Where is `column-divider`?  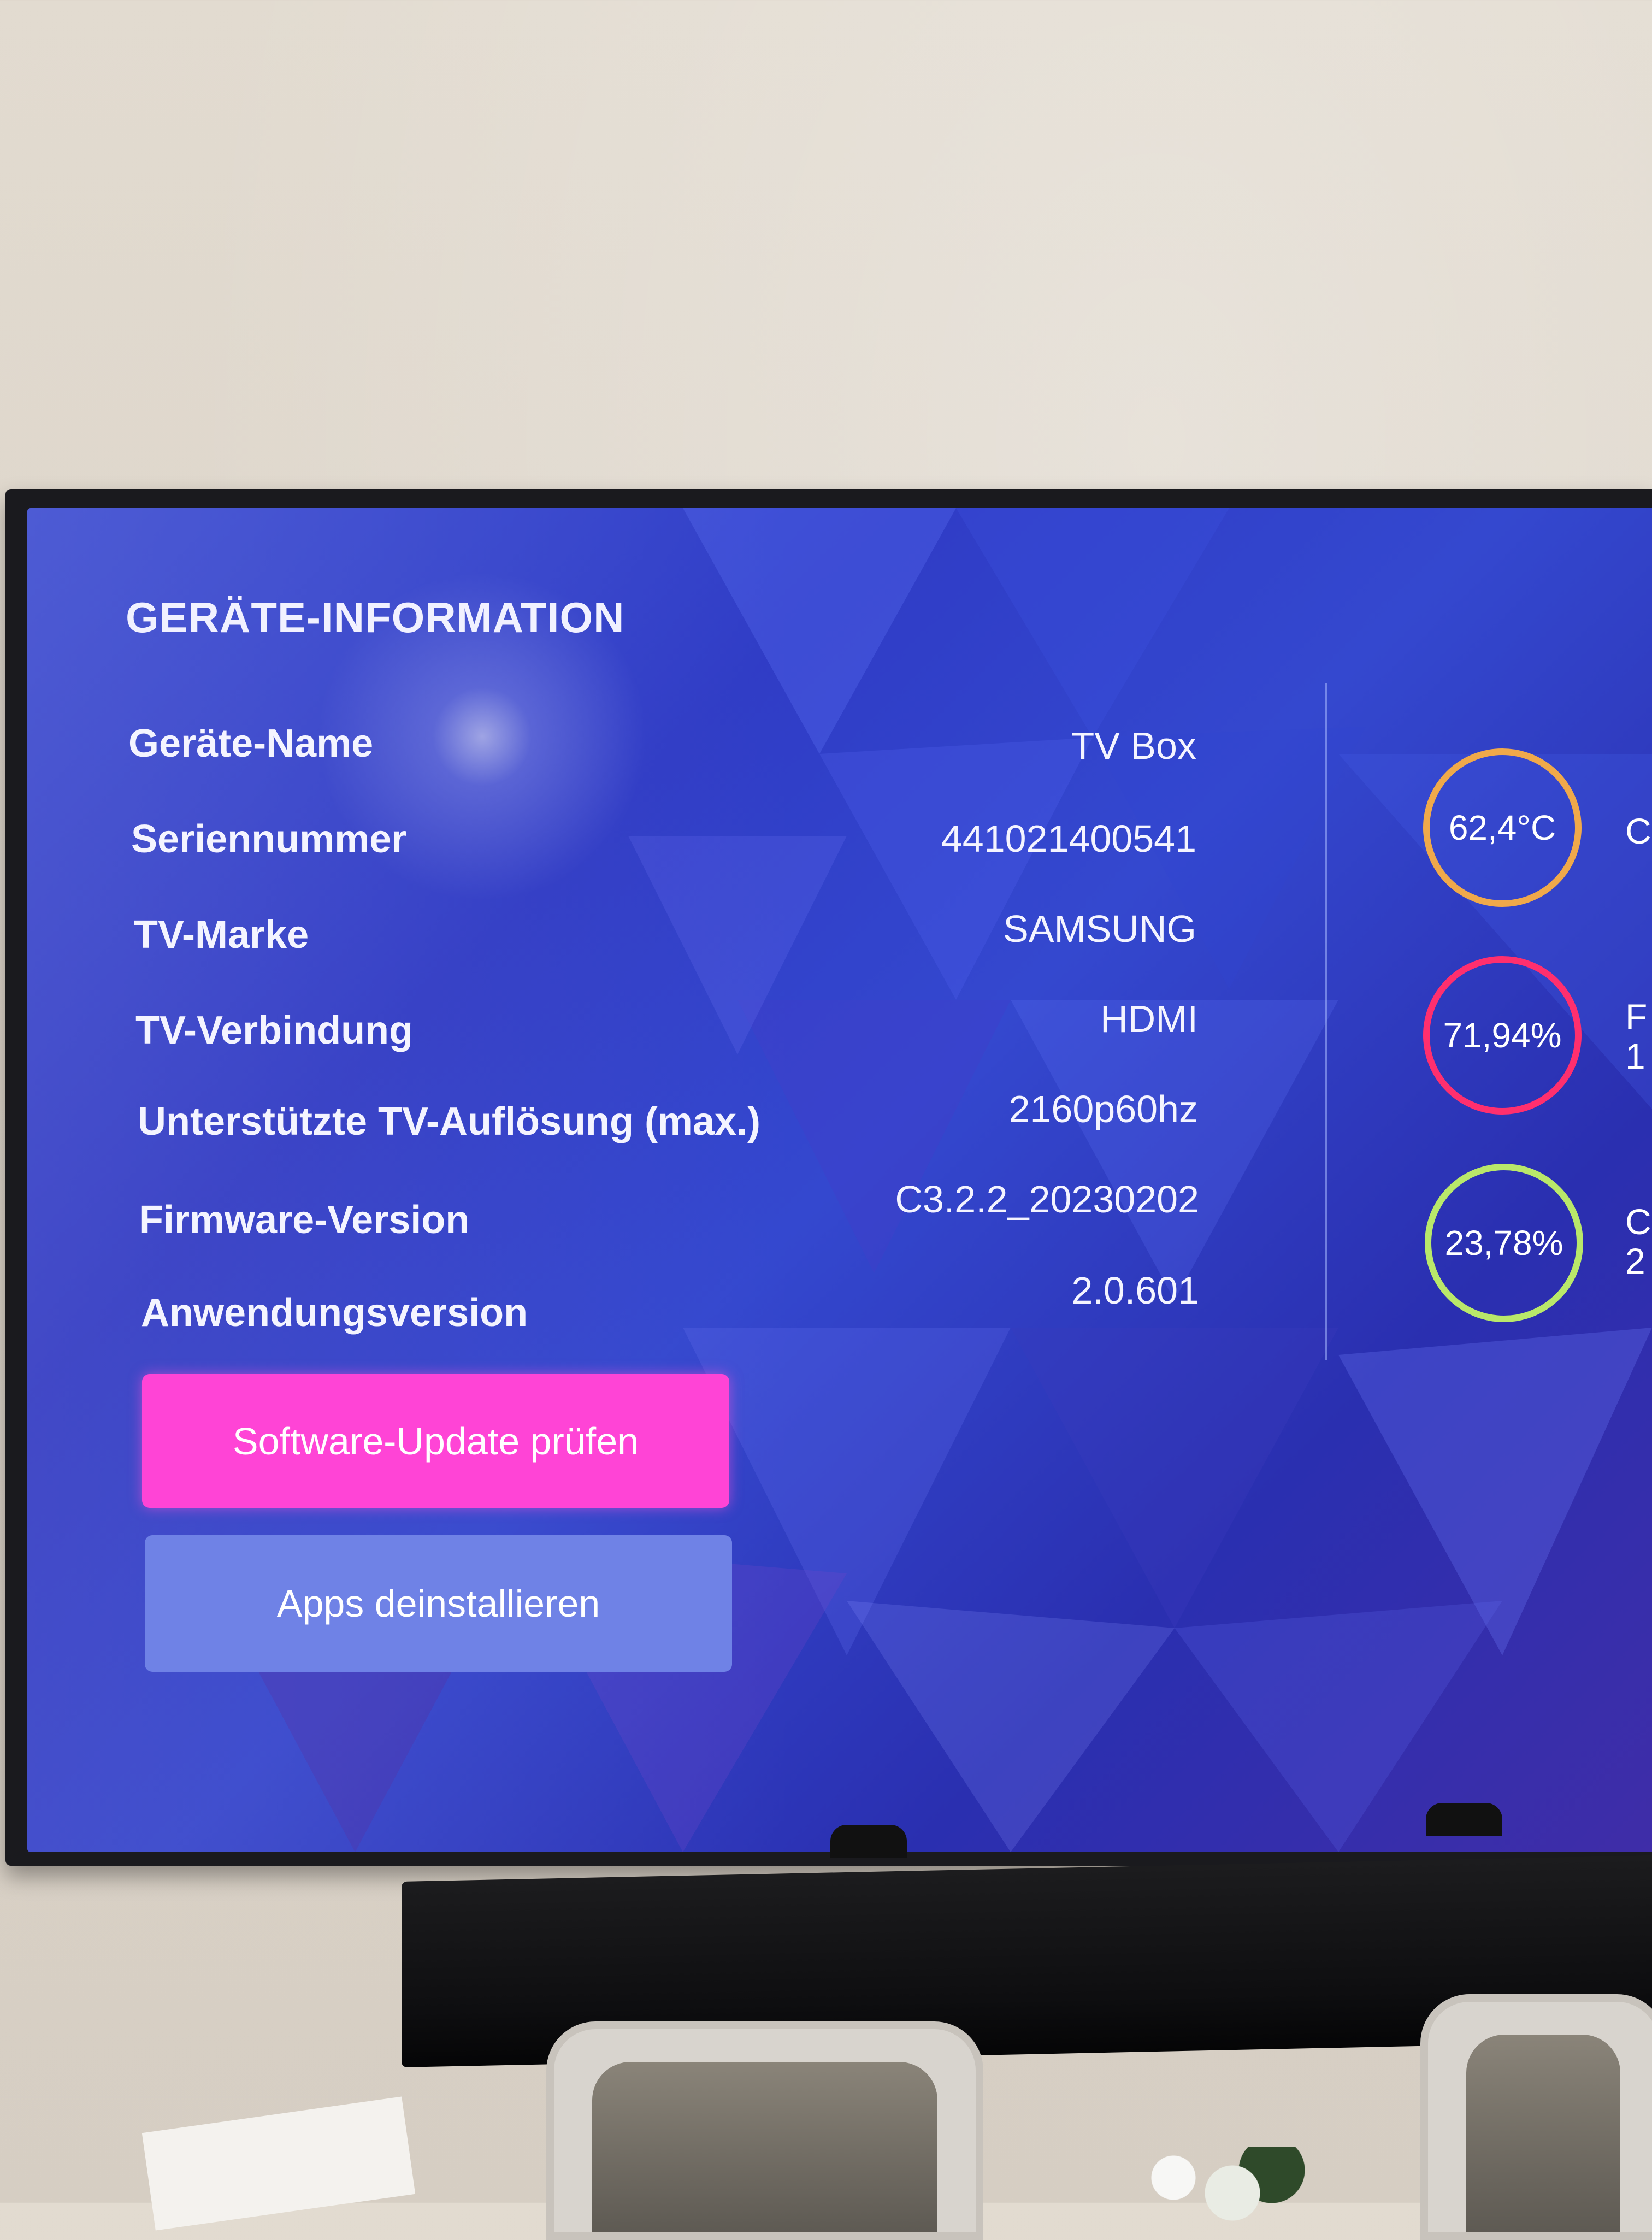 column-divider is located at coordinates (1326, 1021).